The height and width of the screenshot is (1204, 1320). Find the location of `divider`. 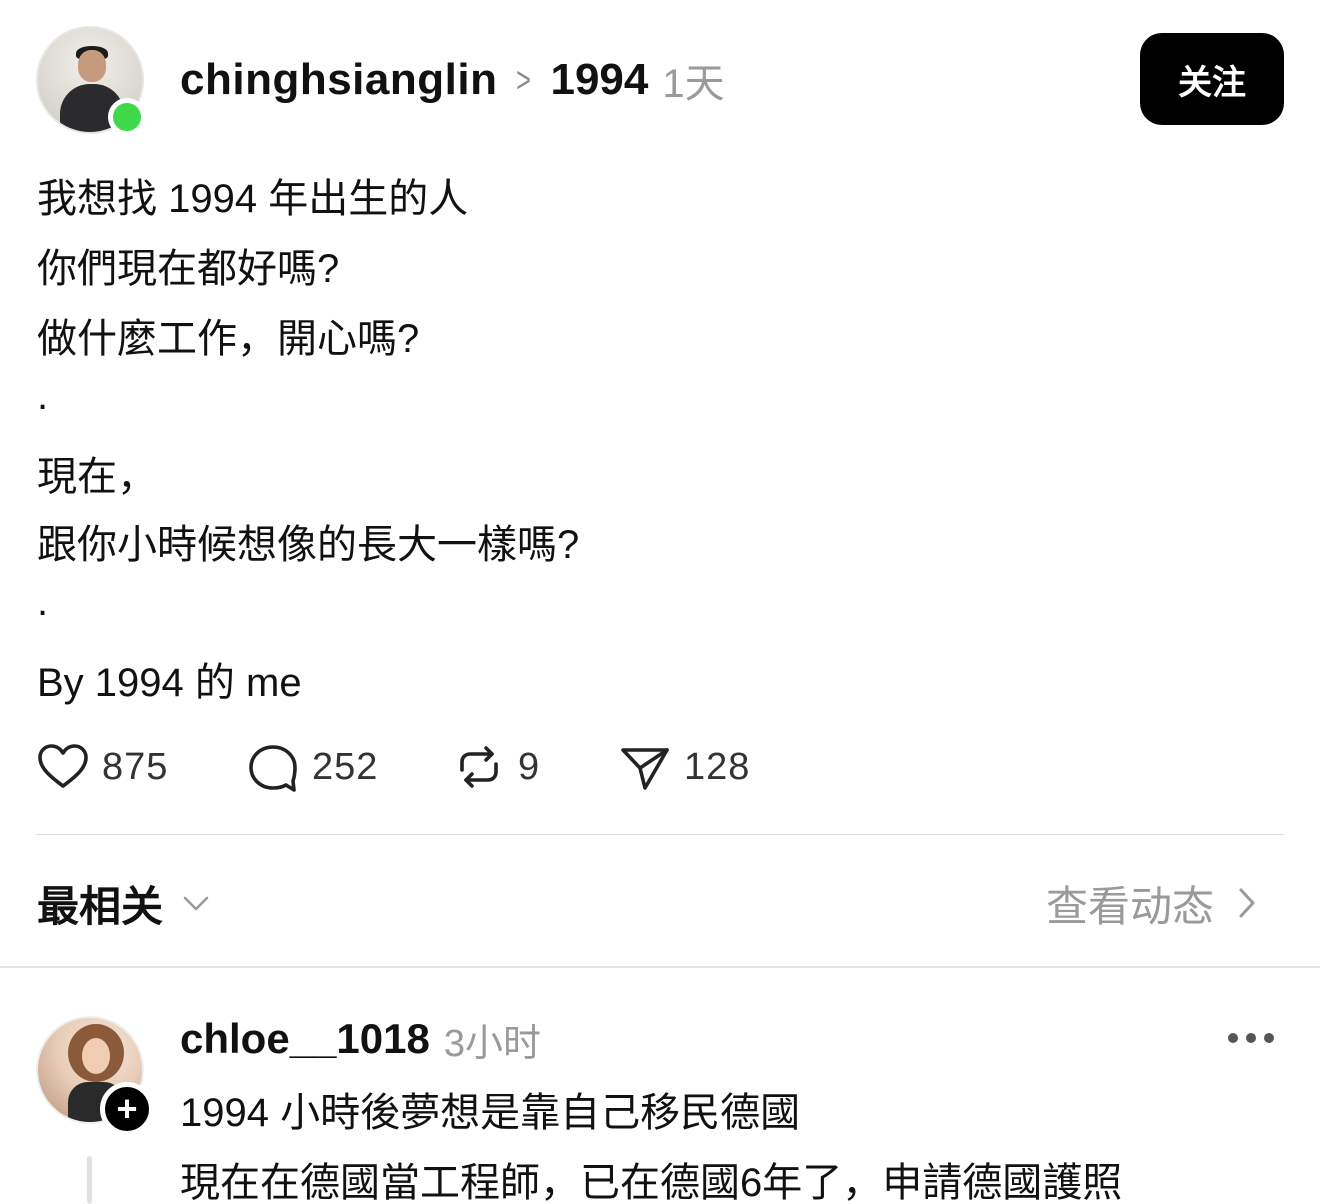

divider is located at coordinates (660, 834).